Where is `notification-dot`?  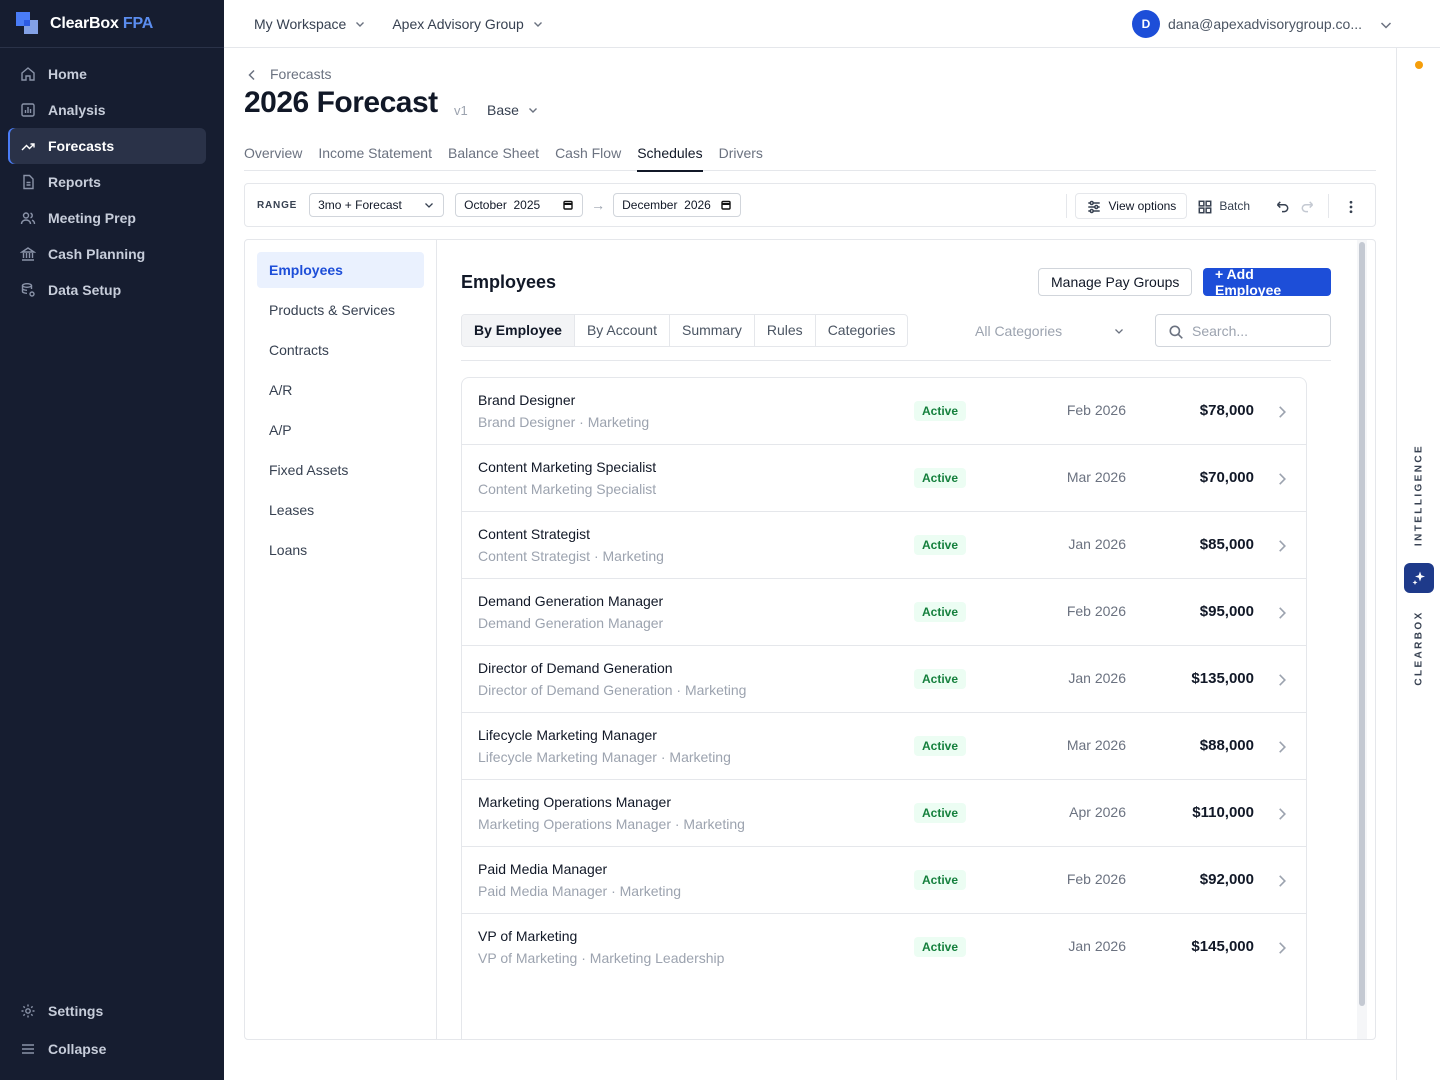
notification-dot is located at coordinates (1419, 65).